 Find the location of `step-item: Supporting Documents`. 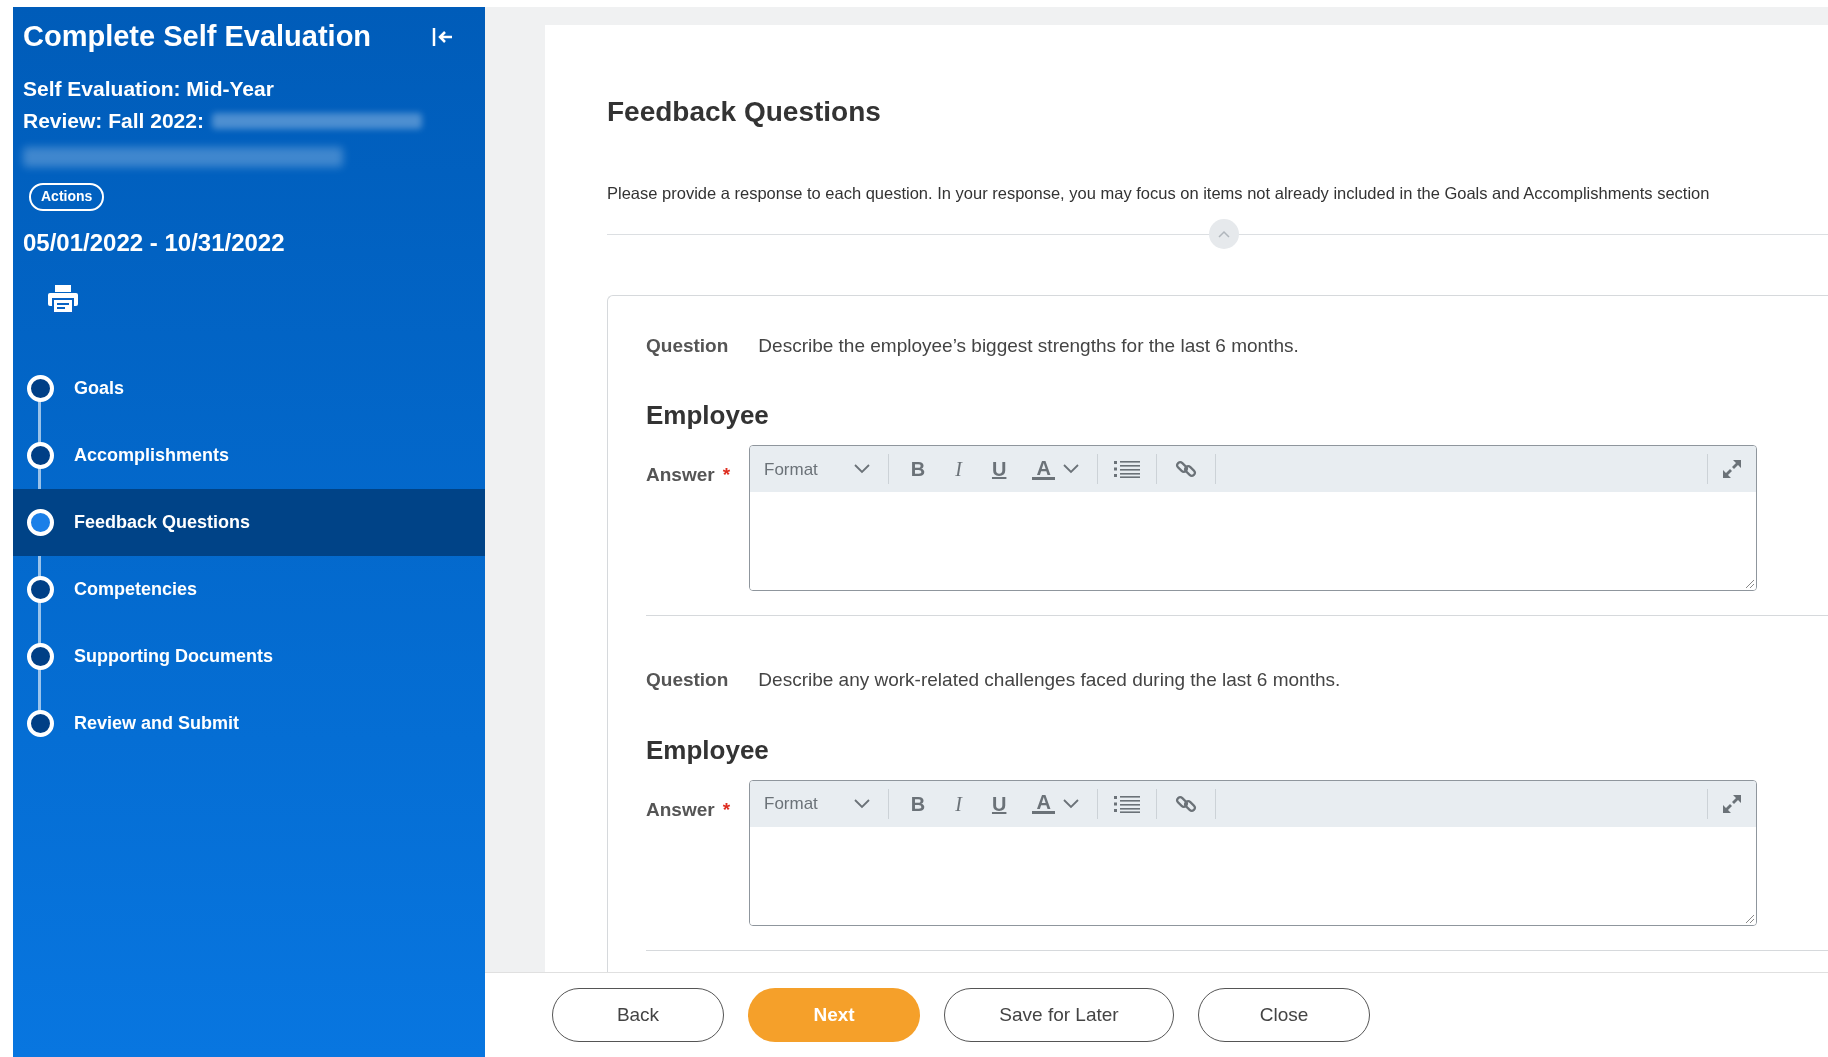

step-item: Supporting Documents is located at coordinates (249, 656).